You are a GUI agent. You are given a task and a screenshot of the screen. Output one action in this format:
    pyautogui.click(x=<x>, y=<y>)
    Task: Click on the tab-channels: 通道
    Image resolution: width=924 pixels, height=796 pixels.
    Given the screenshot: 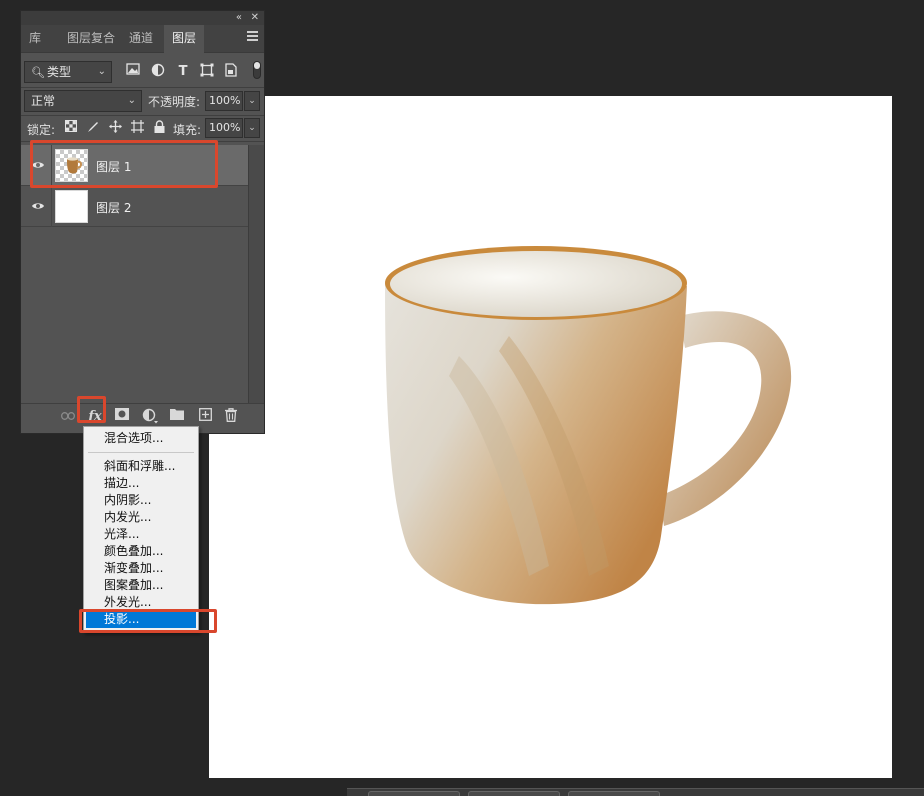 What is the action you would take?
    pyautogui.click(x=141, y=39)
    